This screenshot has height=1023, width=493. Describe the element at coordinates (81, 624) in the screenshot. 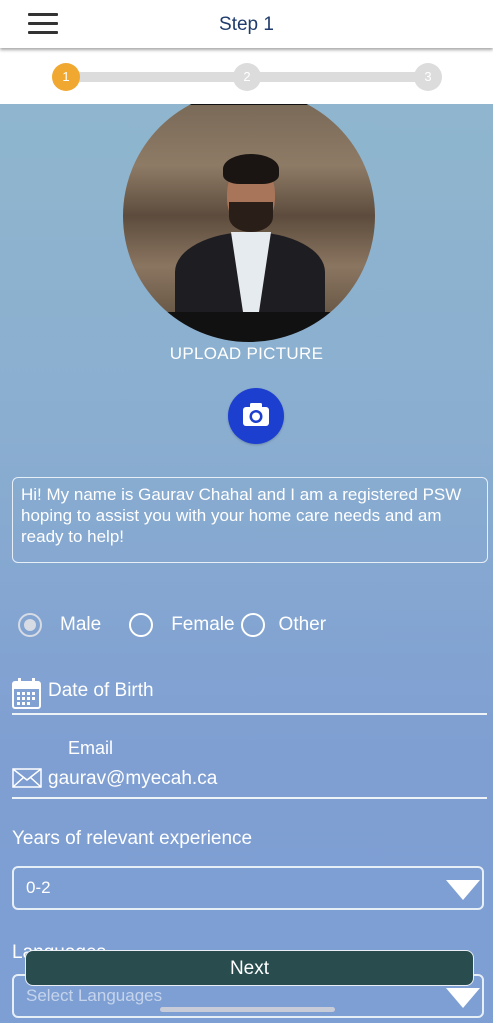

I see `radio-male-label: Male` at that location.